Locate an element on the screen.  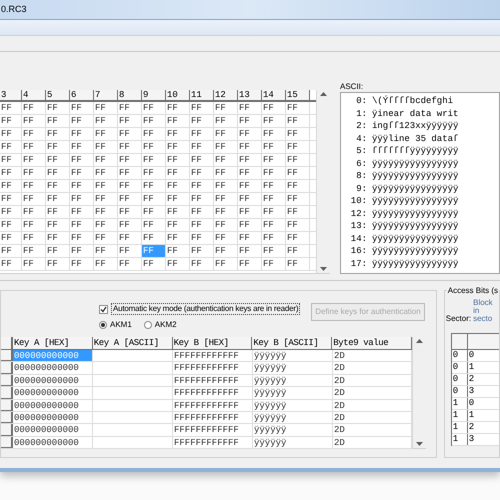
checkbox is located at coordinates (103, 309).